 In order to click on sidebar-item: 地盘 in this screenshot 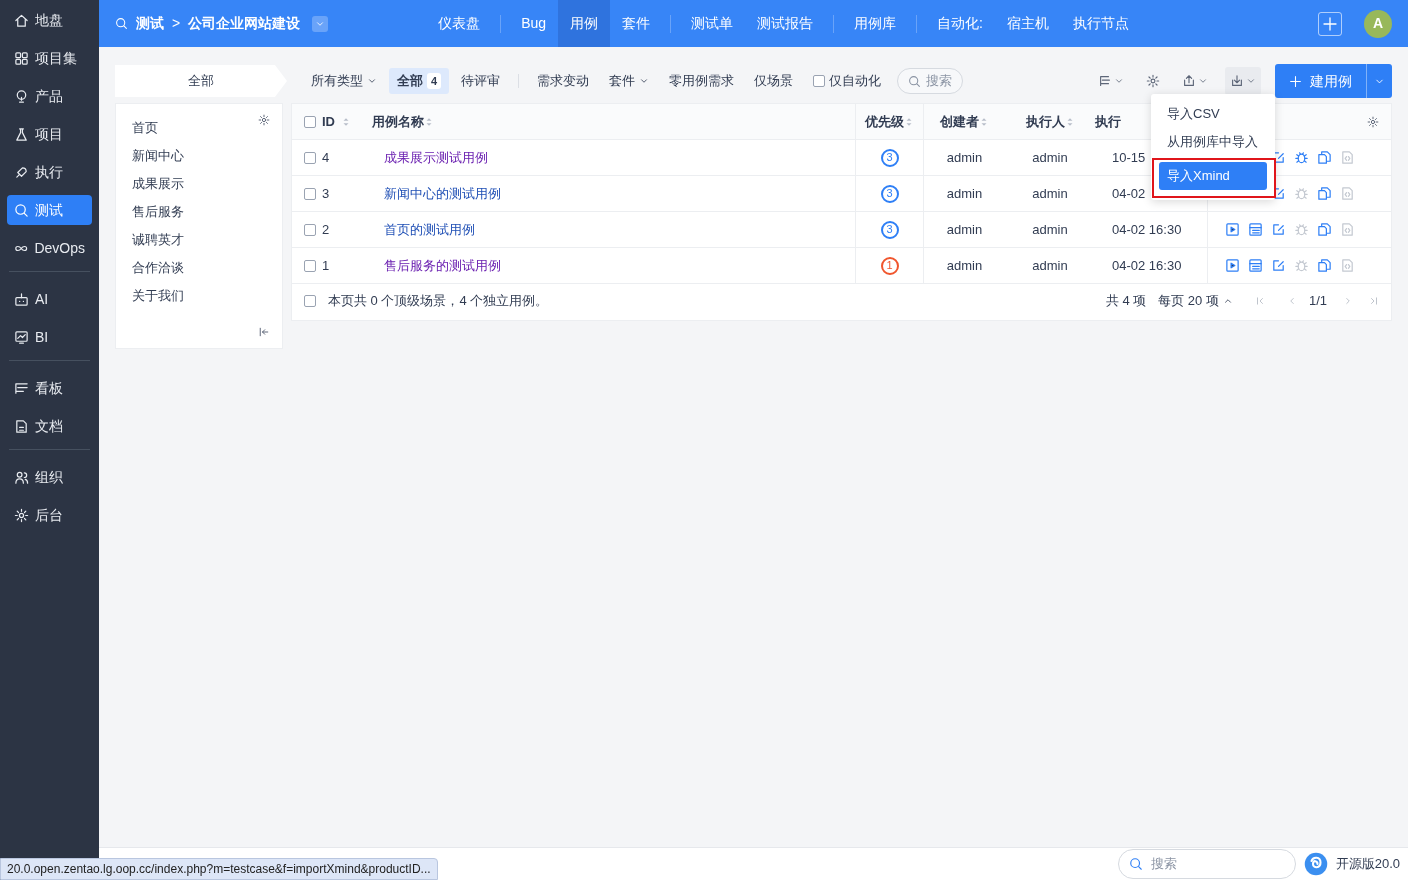, I will do `click(49, 20)`.